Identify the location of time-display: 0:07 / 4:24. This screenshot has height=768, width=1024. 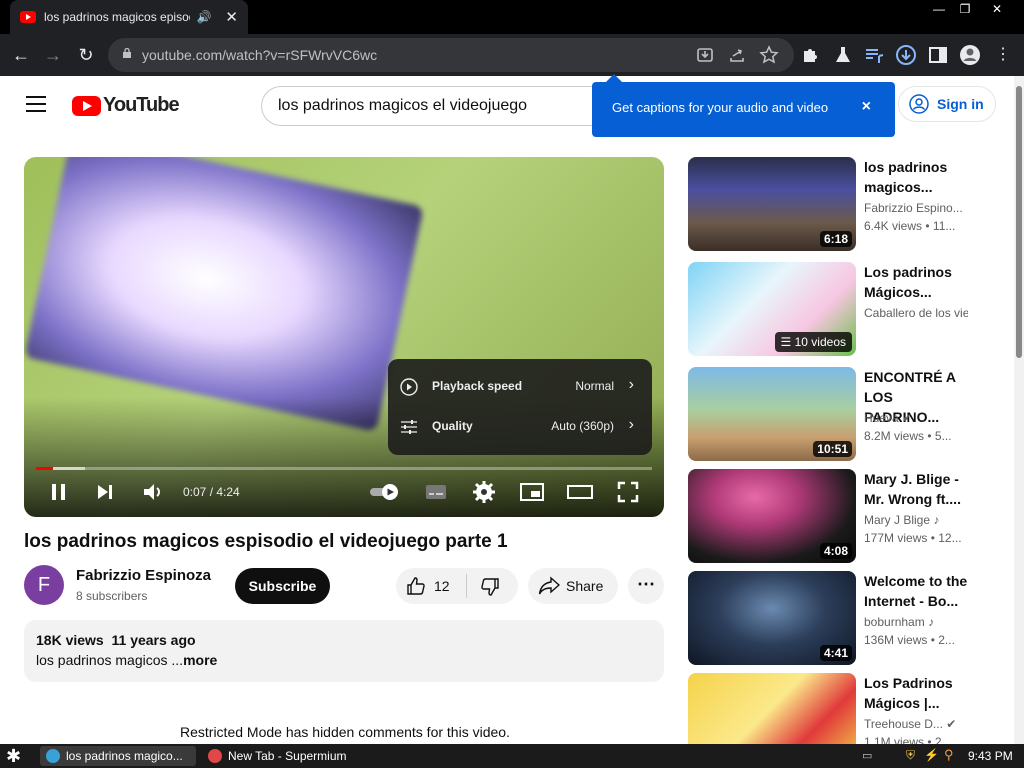
(211, 492).